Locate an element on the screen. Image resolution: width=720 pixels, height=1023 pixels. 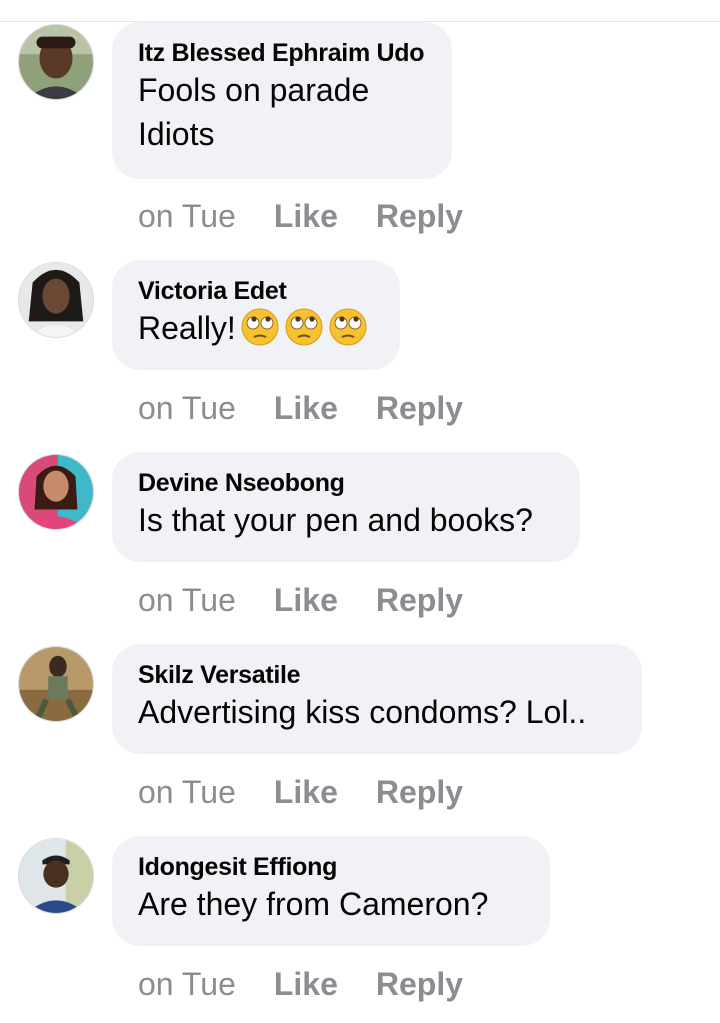
comment-text: Advertising kiss condoms? Lol.. is located at coordinates (362, 712).